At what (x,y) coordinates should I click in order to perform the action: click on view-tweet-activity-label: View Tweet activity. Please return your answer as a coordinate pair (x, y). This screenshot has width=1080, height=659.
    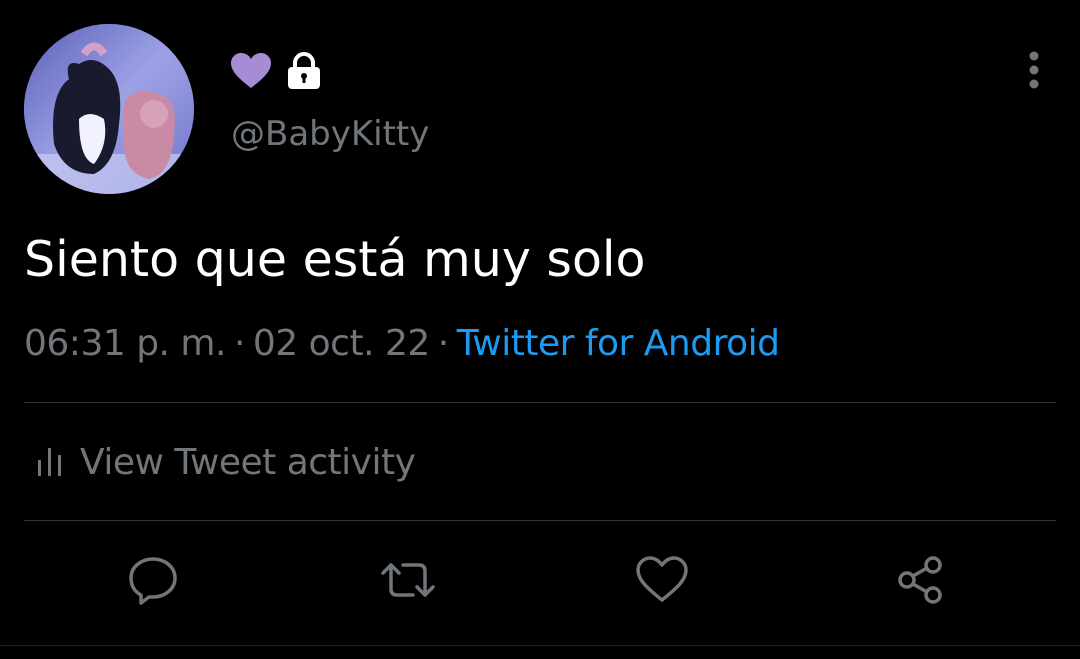
    Looking at the image, I should click on (248, 462).